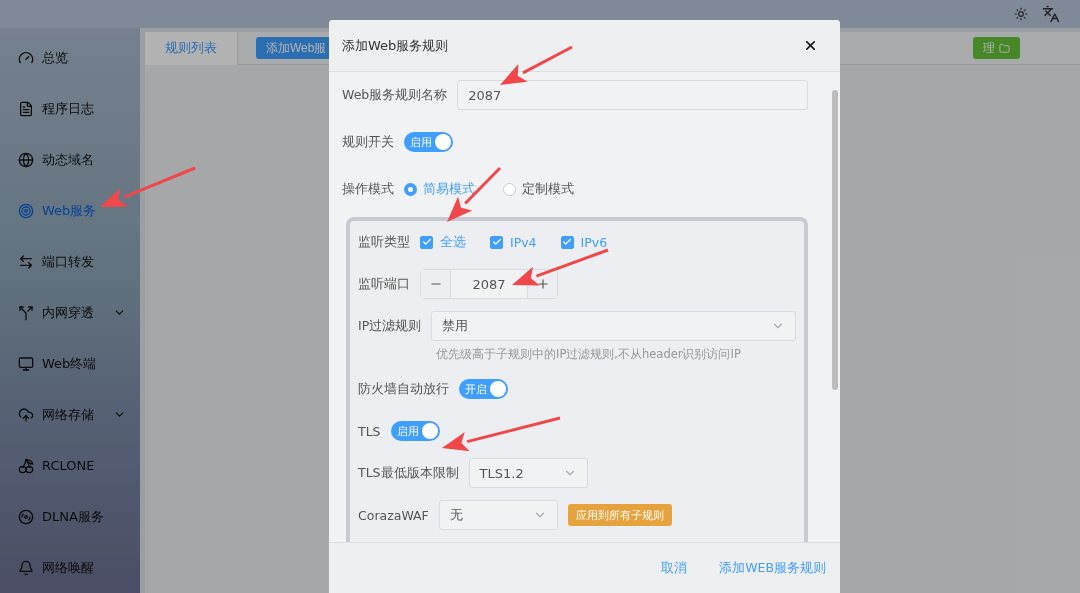  Describe the element at coordinates (996, 48) in the screenshot. I see `toolbar-button: 理` at that location.